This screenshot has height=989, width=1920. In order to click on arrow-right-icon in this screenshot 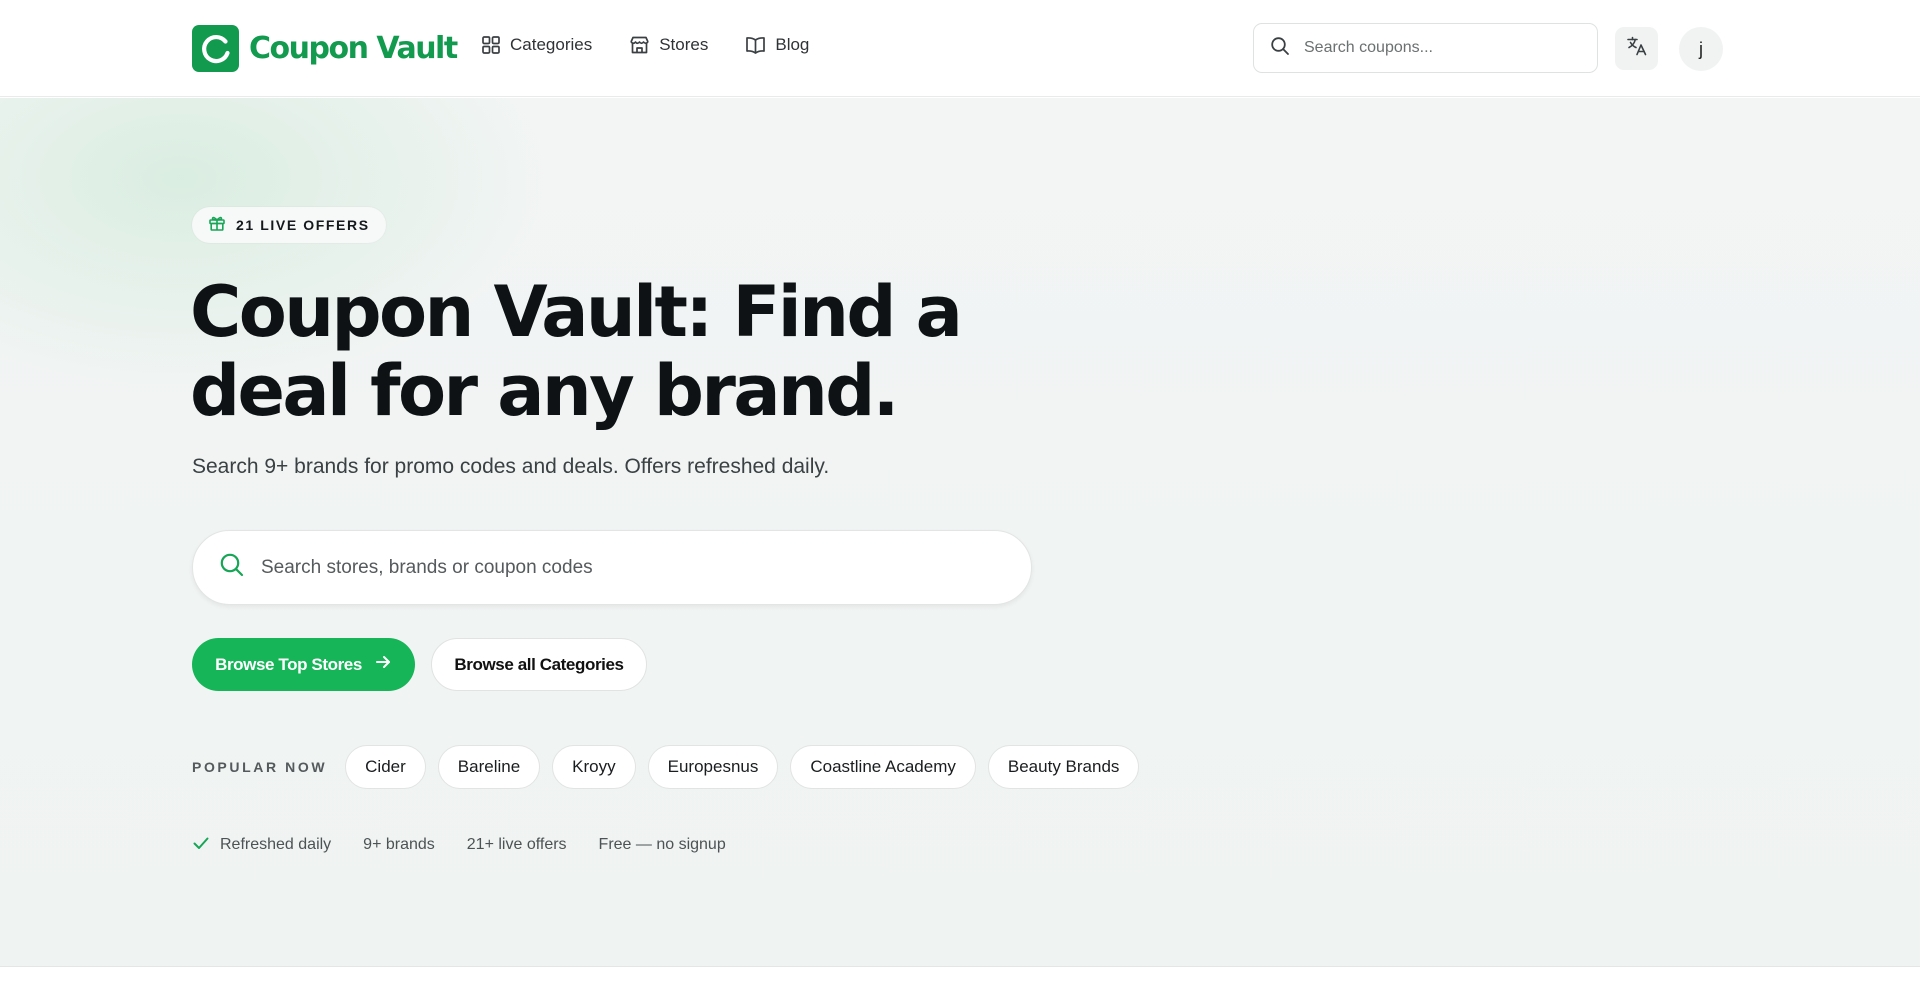, I will do `click(383, 664)`.